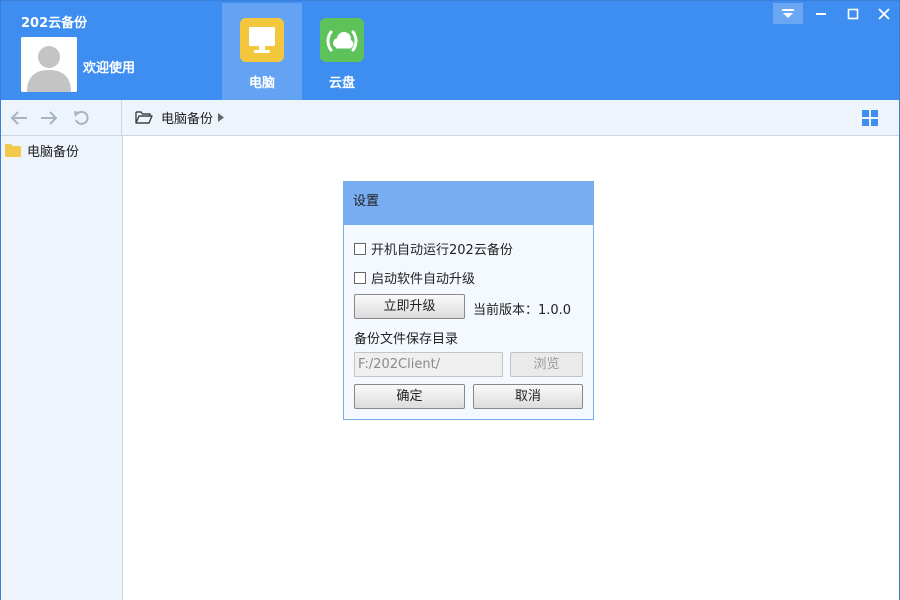 The image size is (900, 600). Describe the element at coordinates (870, 118) in the screenshot. I see `grid-view-icon` at that location.